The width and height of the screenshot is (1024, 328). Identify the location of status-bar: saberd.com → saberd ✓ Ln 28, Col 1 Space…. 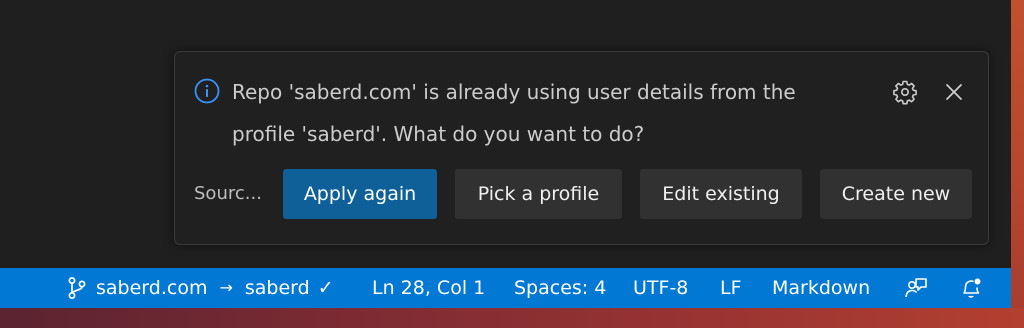
(505, 288).